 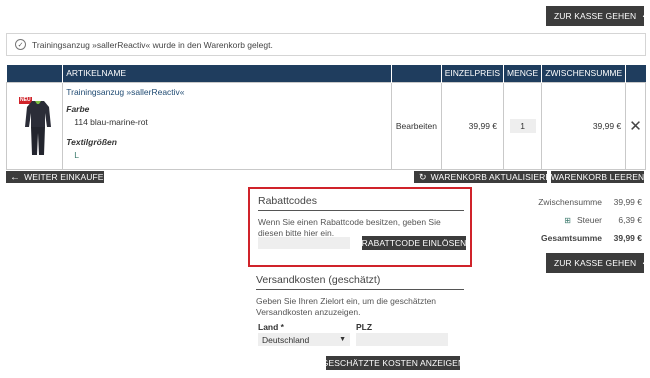 What do you see at coordinates (584, 125) in the screenshot?
I see `row-subtotal: 39,99 €` at bounding box center [584, 125].